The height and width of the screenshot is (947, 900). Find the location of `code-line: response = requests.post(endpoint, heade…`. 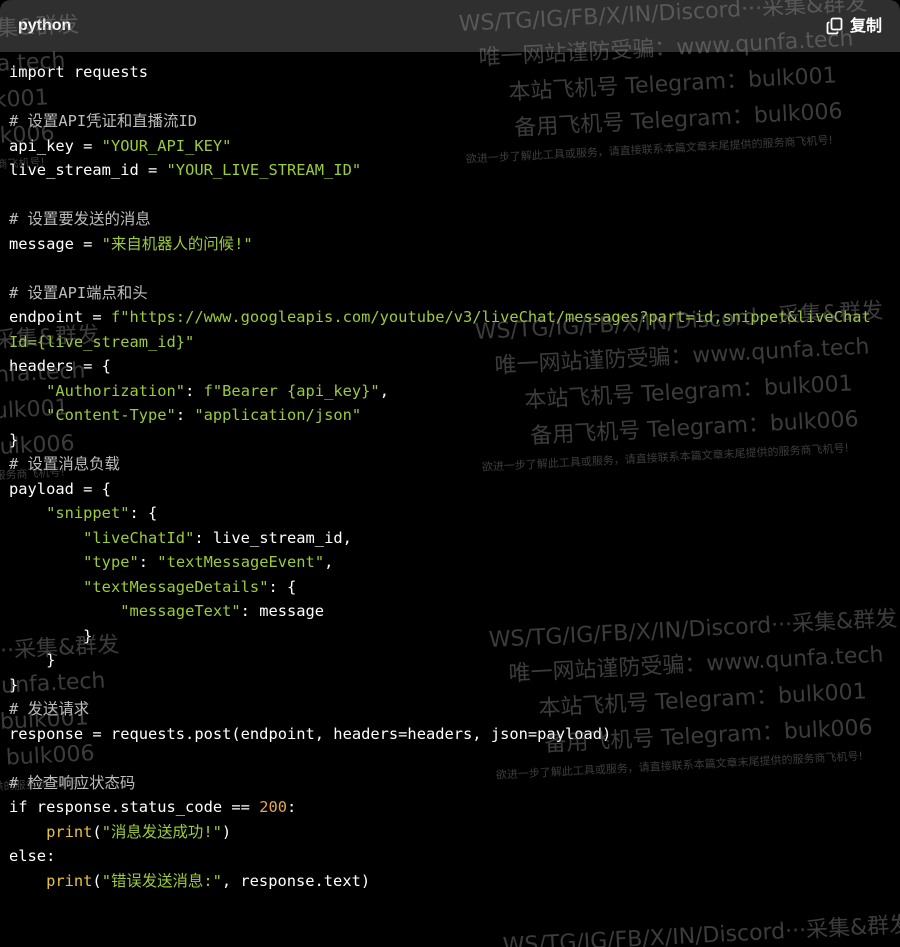

code-line: response = requests.post(endpoint, heade… is located at coordinates (440, 734).